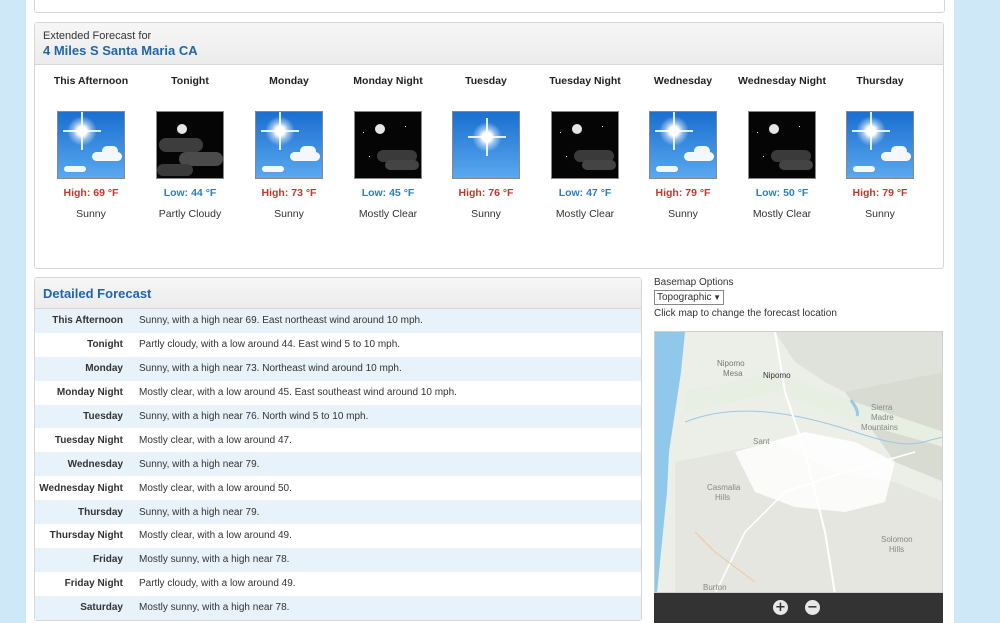 The height and width of the screenshot is (623, 1000). I want to click on detailed-period-text: Mostly sunny, with a high near 78., so click(214, 560).